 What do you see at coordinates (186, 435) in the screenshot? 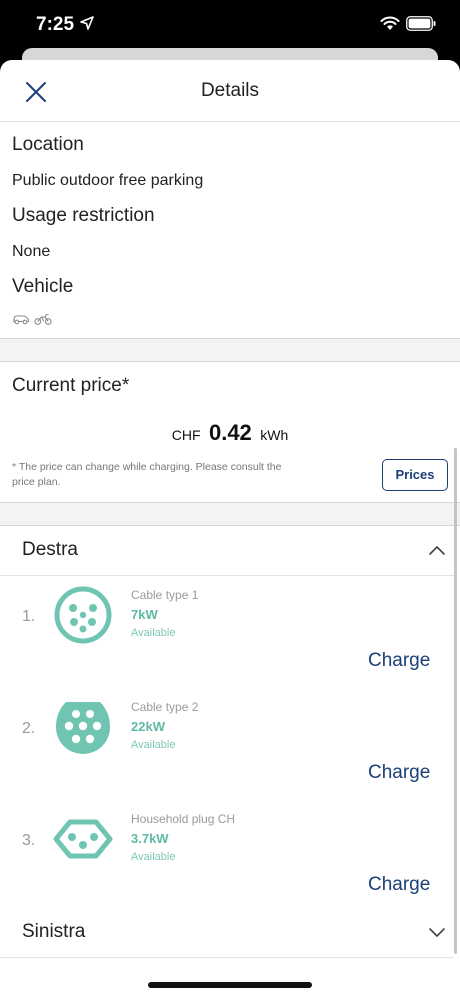
I see `price-currency: CHF` at bounding box center [186, 435].